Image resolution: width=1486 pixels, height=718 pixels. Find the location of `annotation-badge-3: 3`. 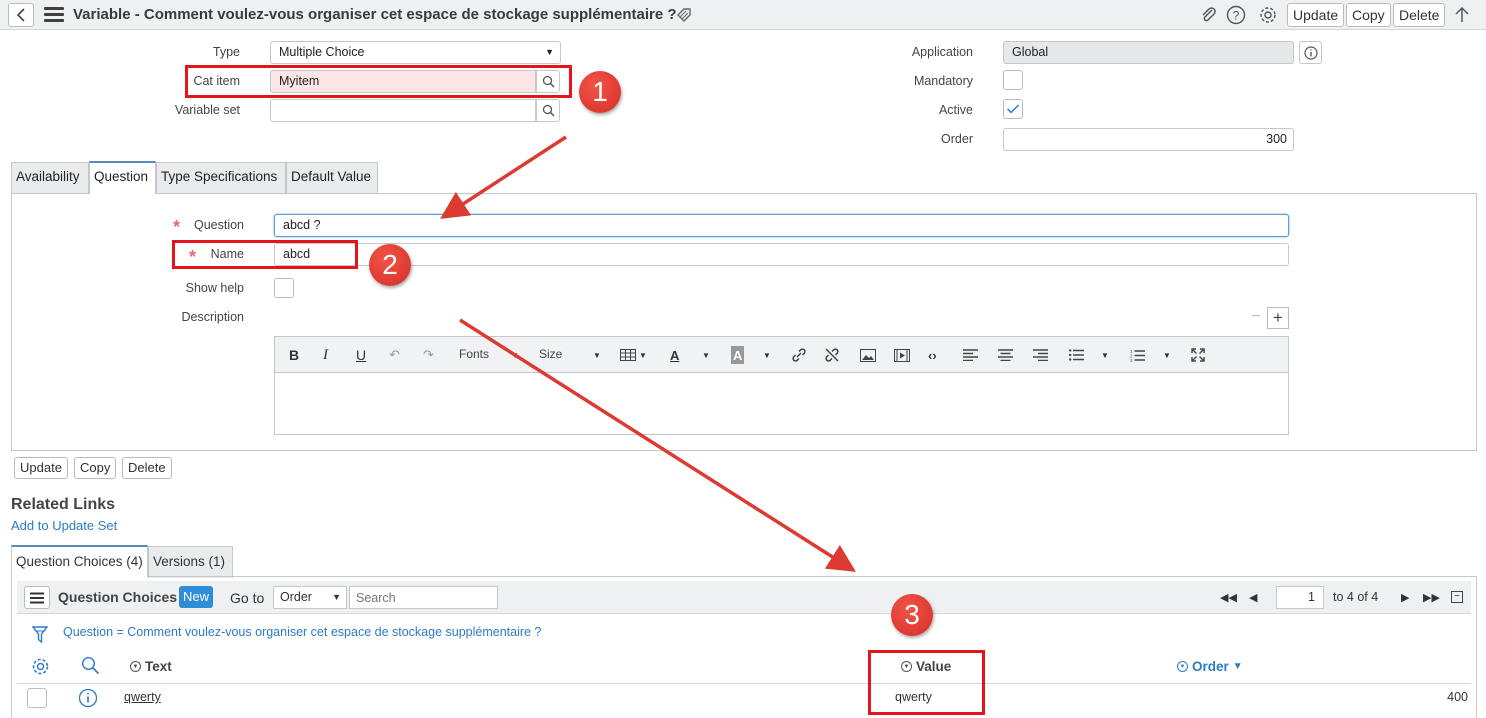

annotation-badge-3: 3 is located at coordinates (912, 615).